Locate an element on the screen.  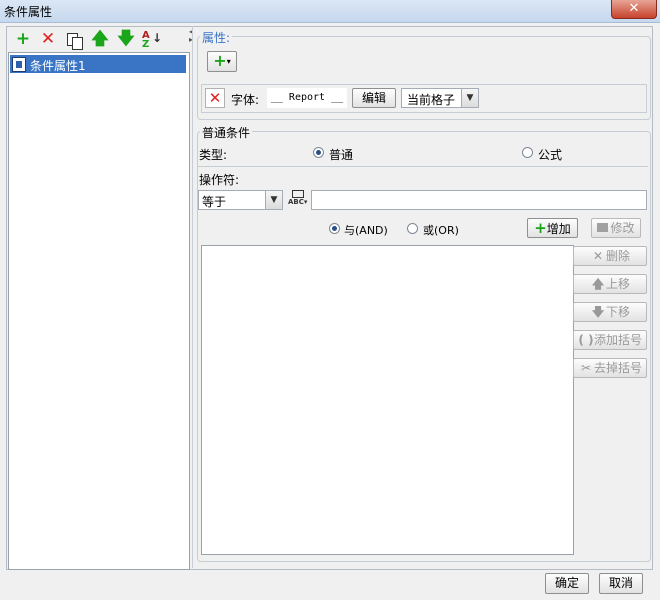
condition-value-input is located at coordinates (479, 200).